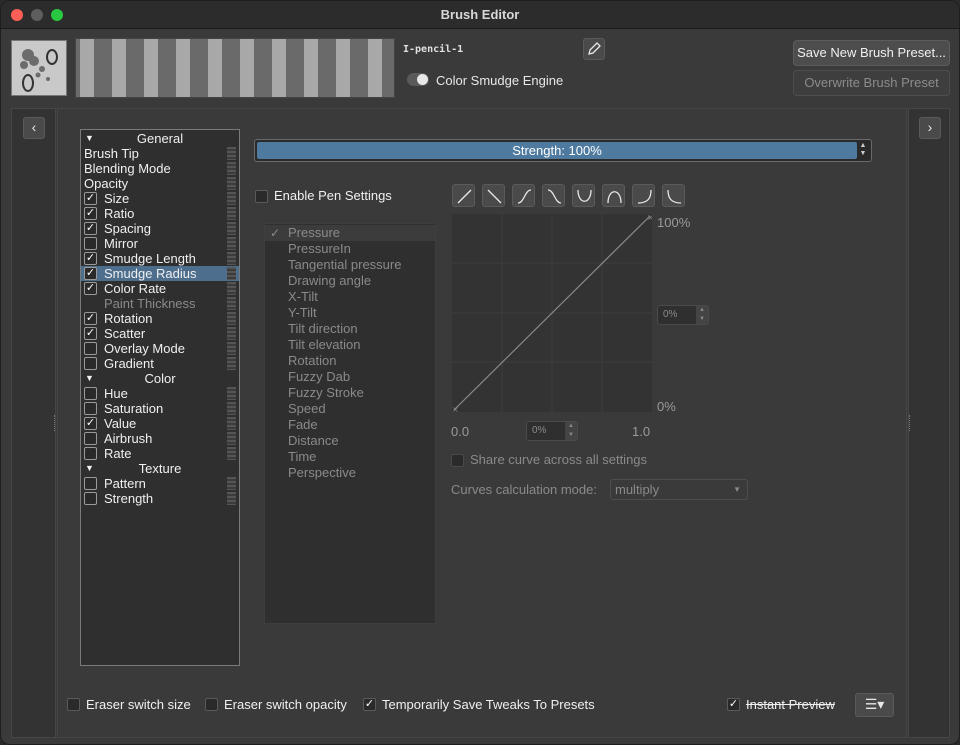 The image size is (960, 745). What do you see at coordinates (493, 195) in the screenshot?
I see `linear-down-icon` at bounding box center [493, 195].